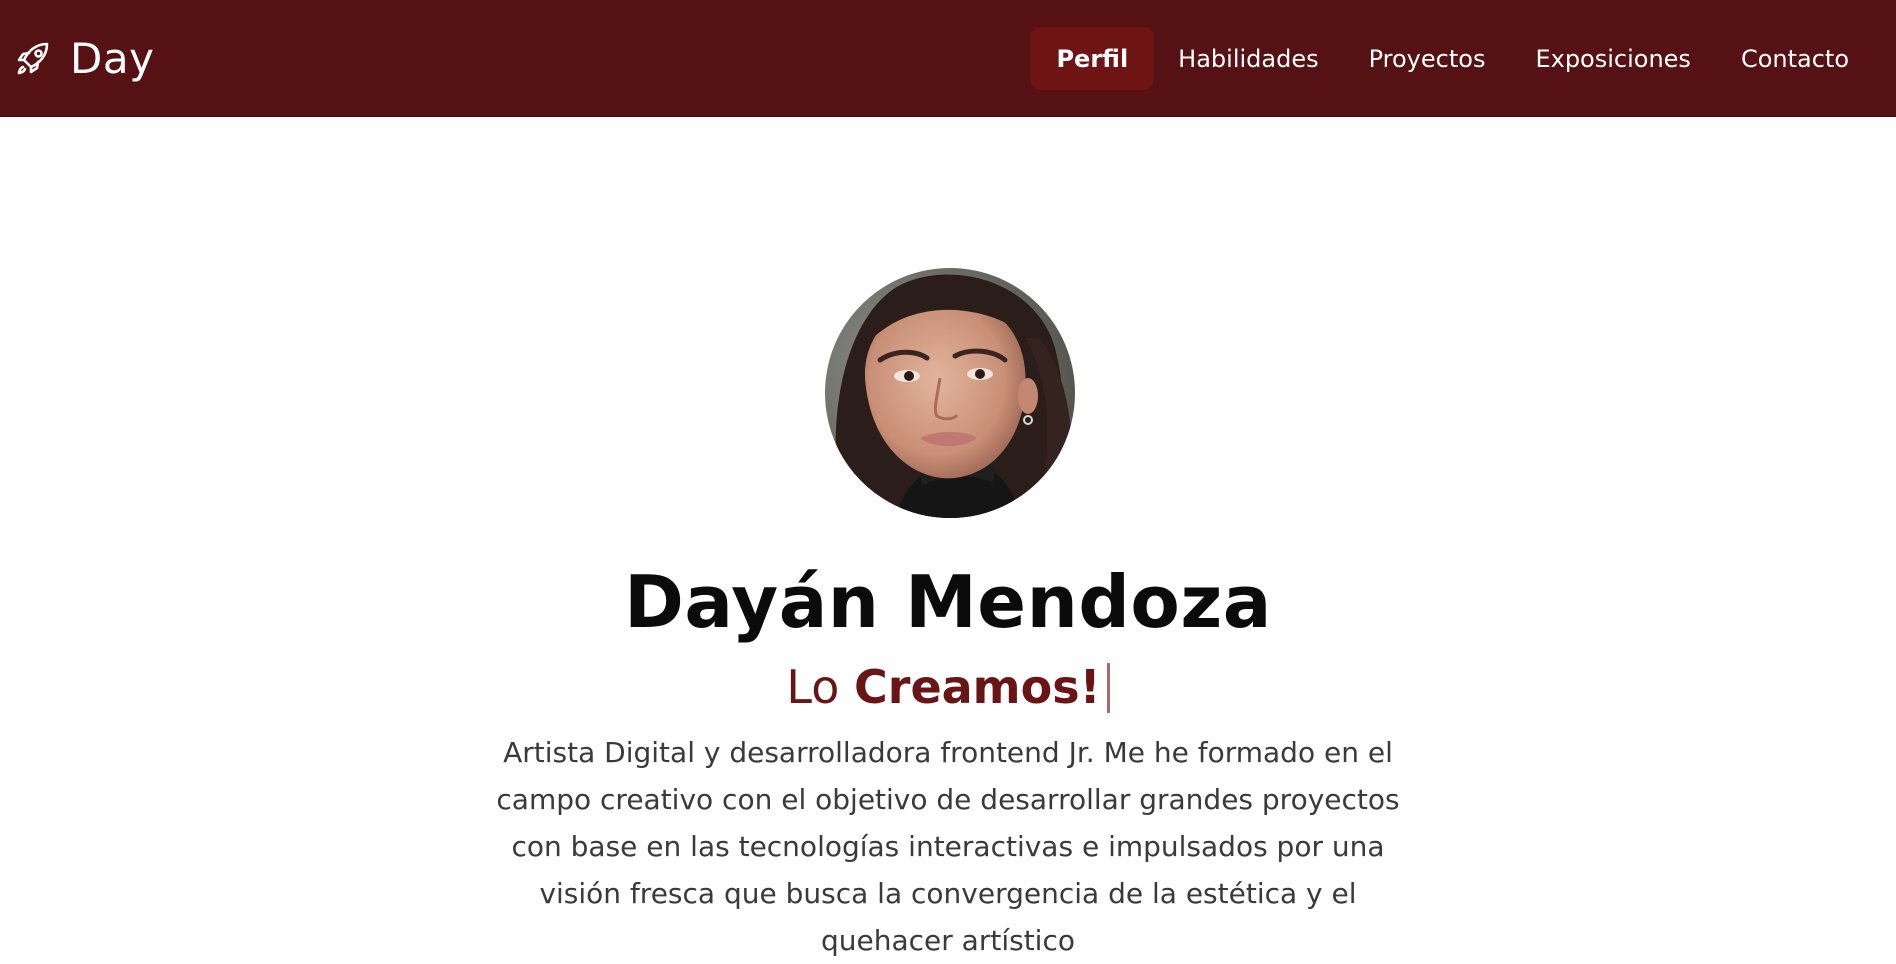  I want to click on nav-item-contacto: Contacto, so click(1795, 58).